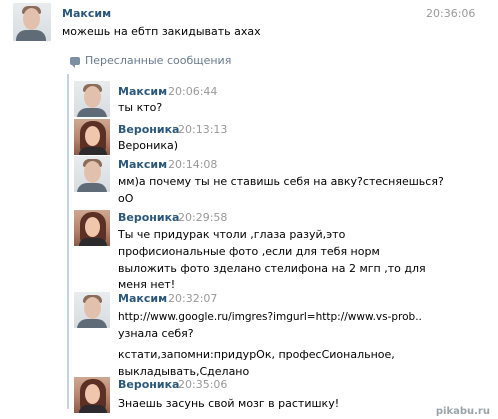  I want to click on sender-name: Максим, so click(86, 13).